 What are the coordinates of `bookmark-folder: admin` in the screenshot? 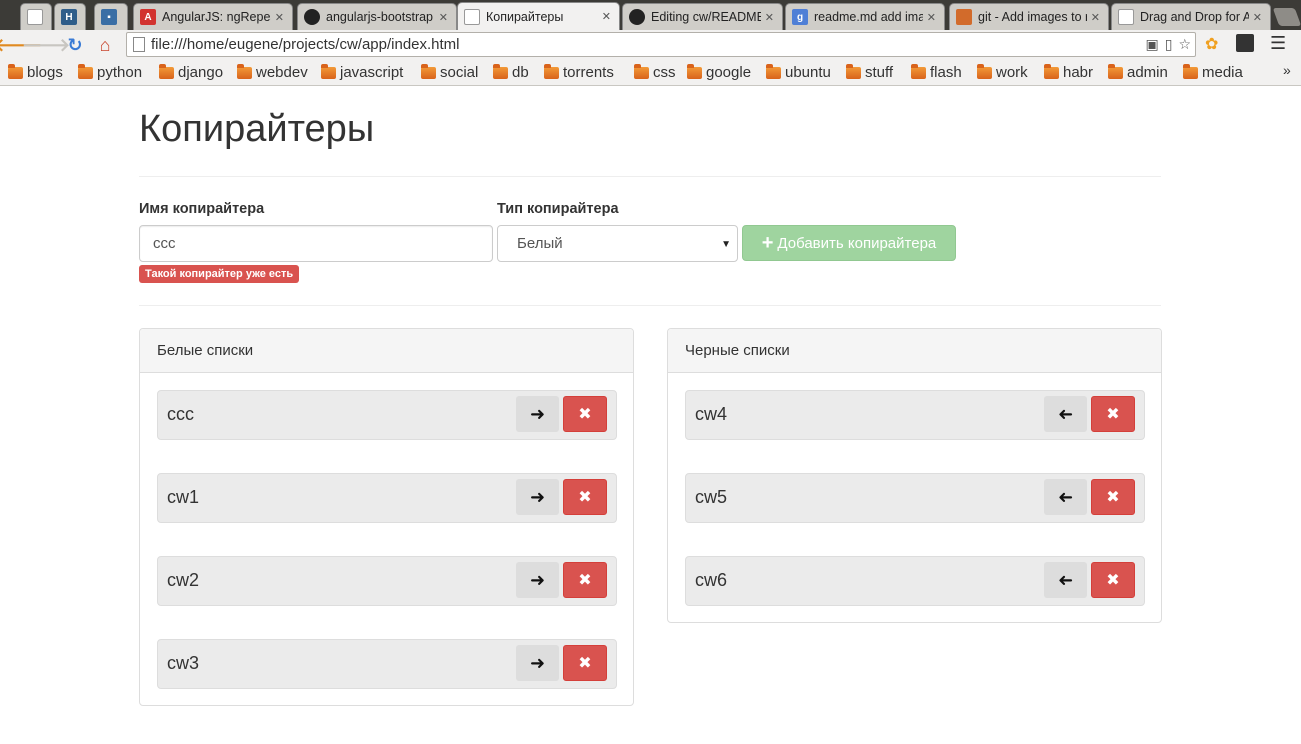 It's located at (1138, 72).